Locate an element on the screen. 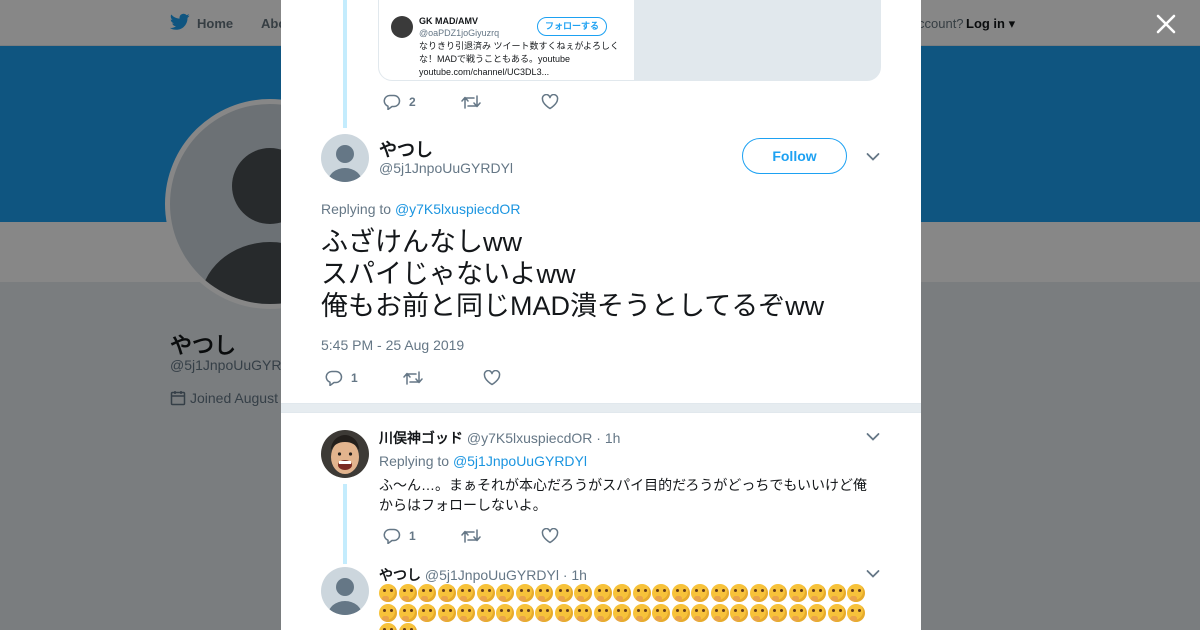 Image resolution: width=1200 pixels, height=630 pixels. reply-header: 川俣神ゴッド @y7K5lxuspiecdOR · 1h is located at coordinates (499, 438).